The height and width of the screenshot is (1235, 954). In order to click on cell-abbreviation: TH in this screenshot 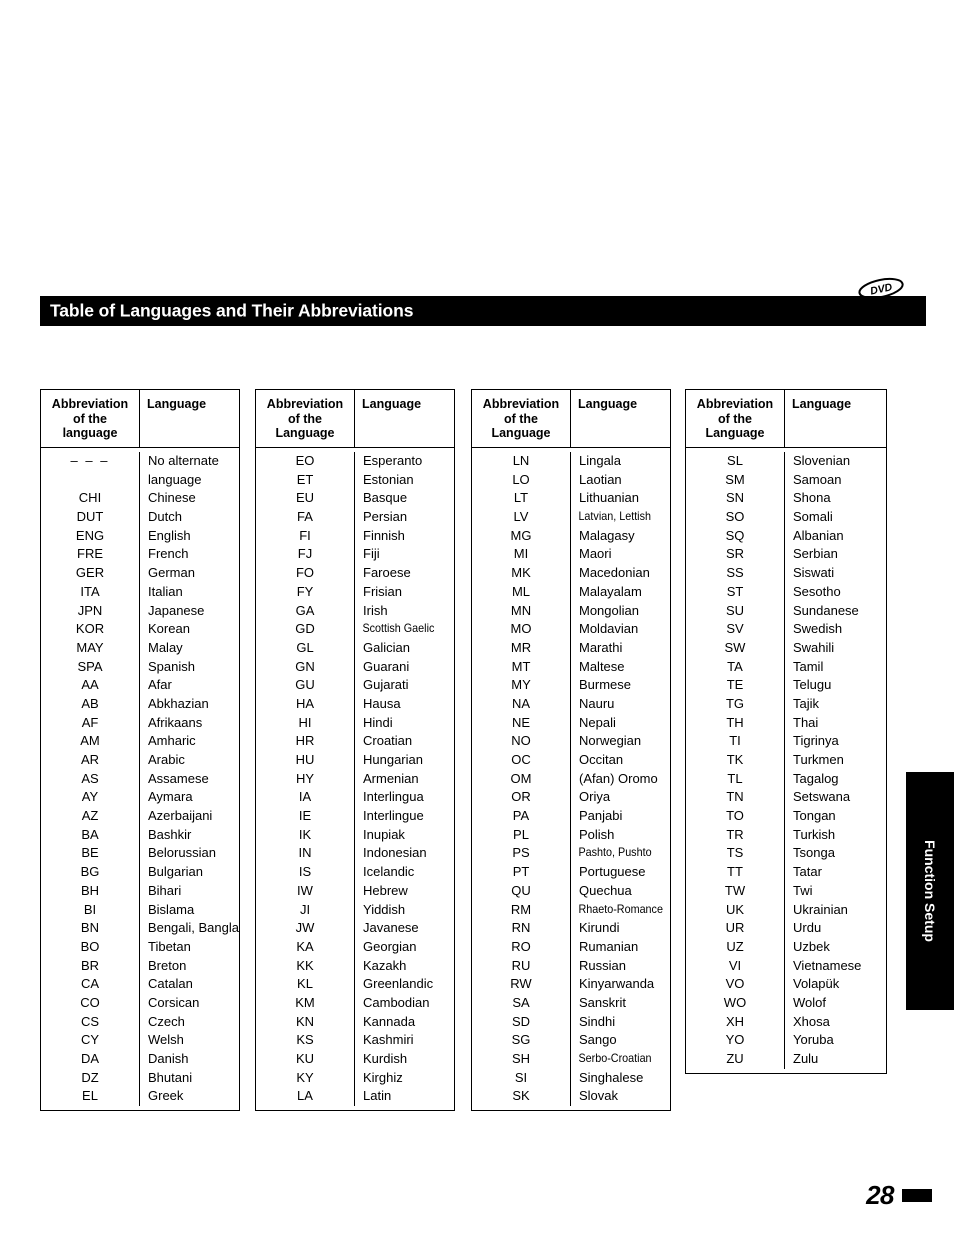, I will do `click(735, 723)`.